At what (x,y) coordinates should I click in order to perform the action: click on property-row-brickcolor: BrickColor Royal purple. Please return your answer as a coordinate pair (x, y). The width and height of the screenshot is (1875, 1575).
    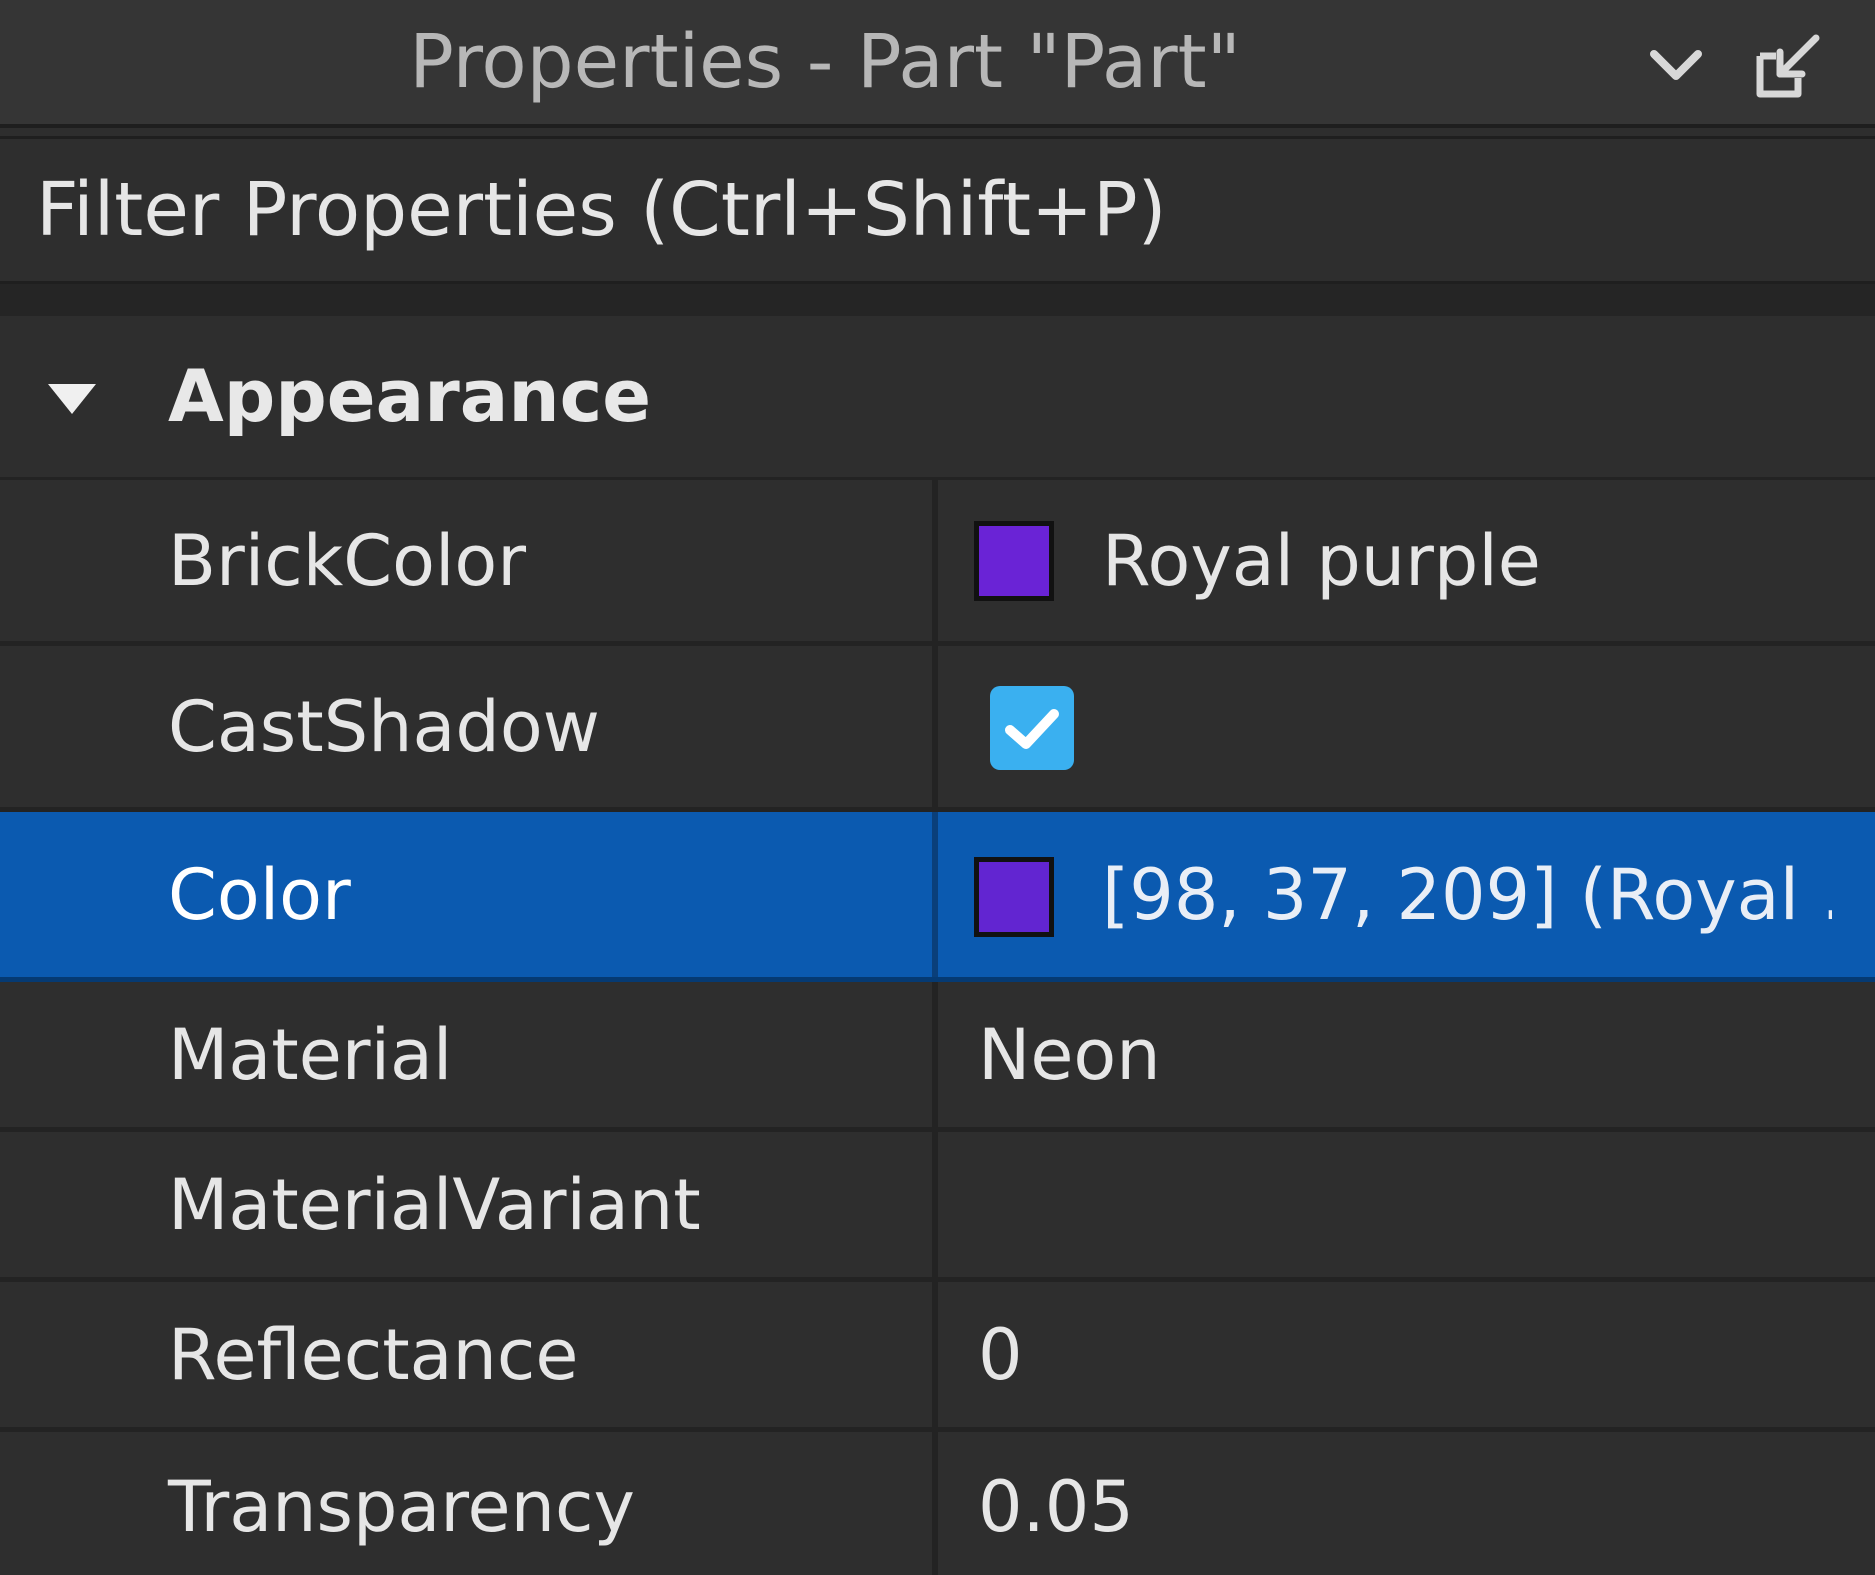
    Looking at the image, I should click on (937, 563).